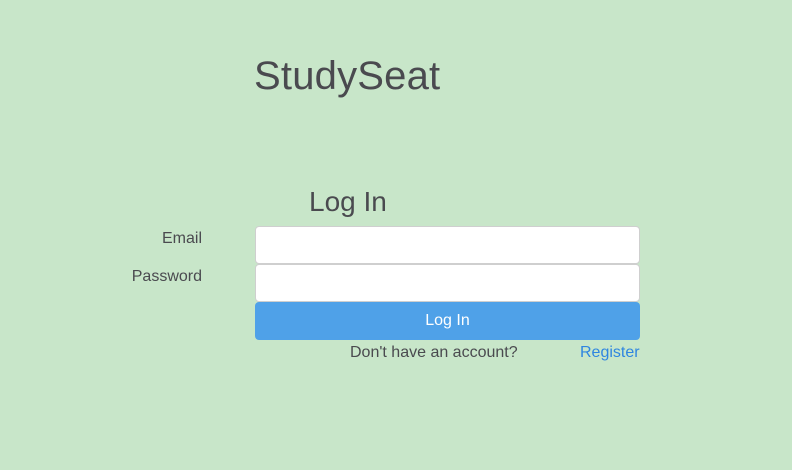 The image size is (792, 470). What do you see at coordinates (166, 276) in the screenshot?
I see `password-label: Password` at bounding box center [166, 276].